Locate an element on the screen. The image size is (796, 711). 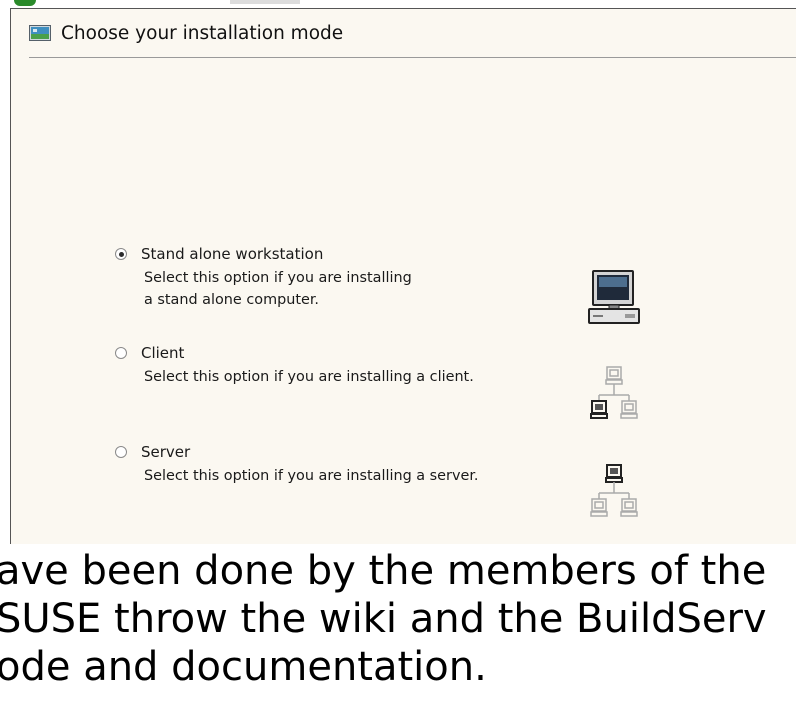
network-client-icon is located at coordinates (614, 392).